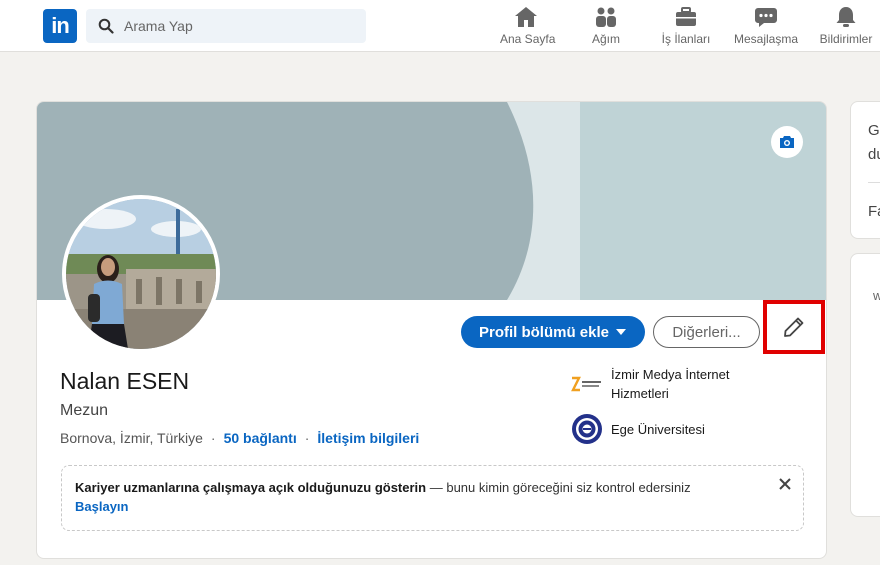 Image resolution: width=880 pixels, height=565 pixels. I want to click on divider, so click(874, 182).